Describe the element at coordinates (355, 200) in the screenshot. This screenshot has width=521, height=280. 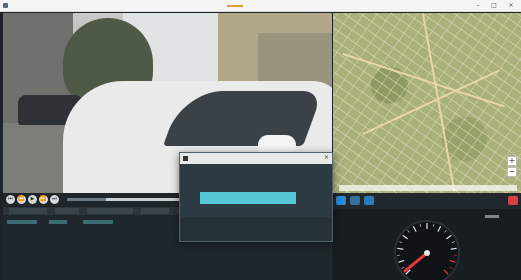
I see `pen-icon` at that location.